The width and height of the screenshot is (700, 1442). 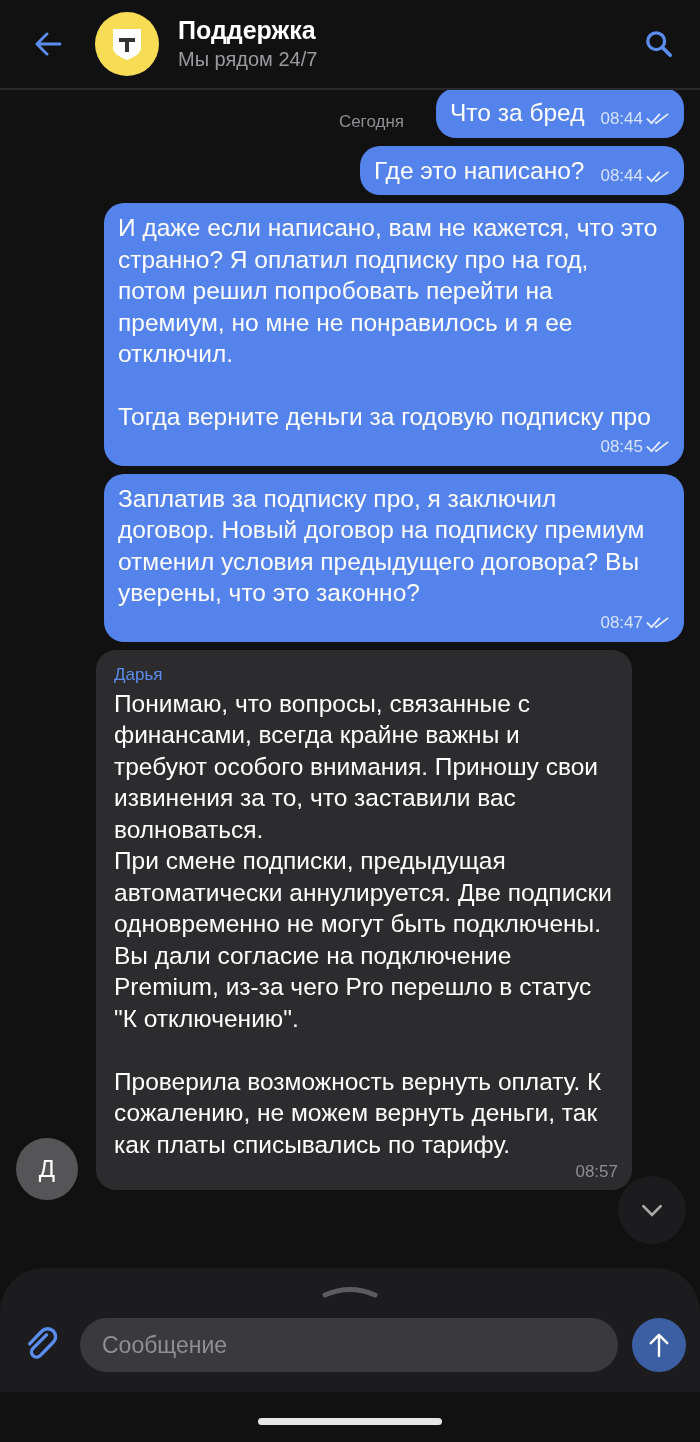 What do you see at coordinates (388, 322) in the screenshot?
I see `message-text: И даже если написано, вам не кажется, что это странно? Я оплатил подписку про на год, потом решил попробовать перейти на премиум, но мне не понравилось и я ее отключил. Тогда верните деньги за годовую подписку про` at bounding box center [388, 322].